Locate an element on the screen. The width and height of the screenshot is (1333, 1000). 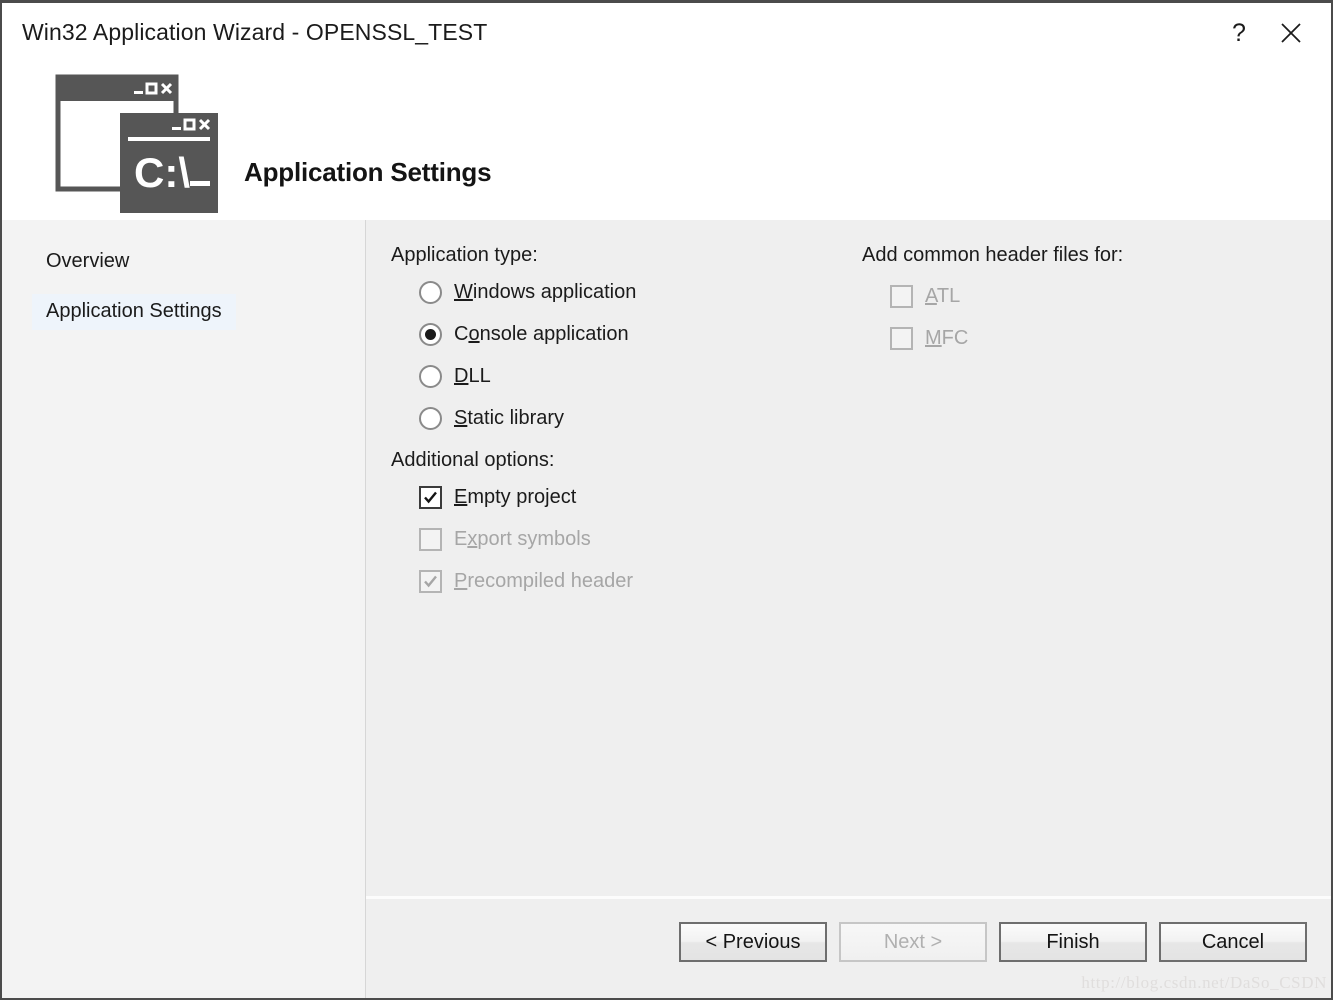
header-files-label: Add common header files for: is located at coordinates (993, 255).